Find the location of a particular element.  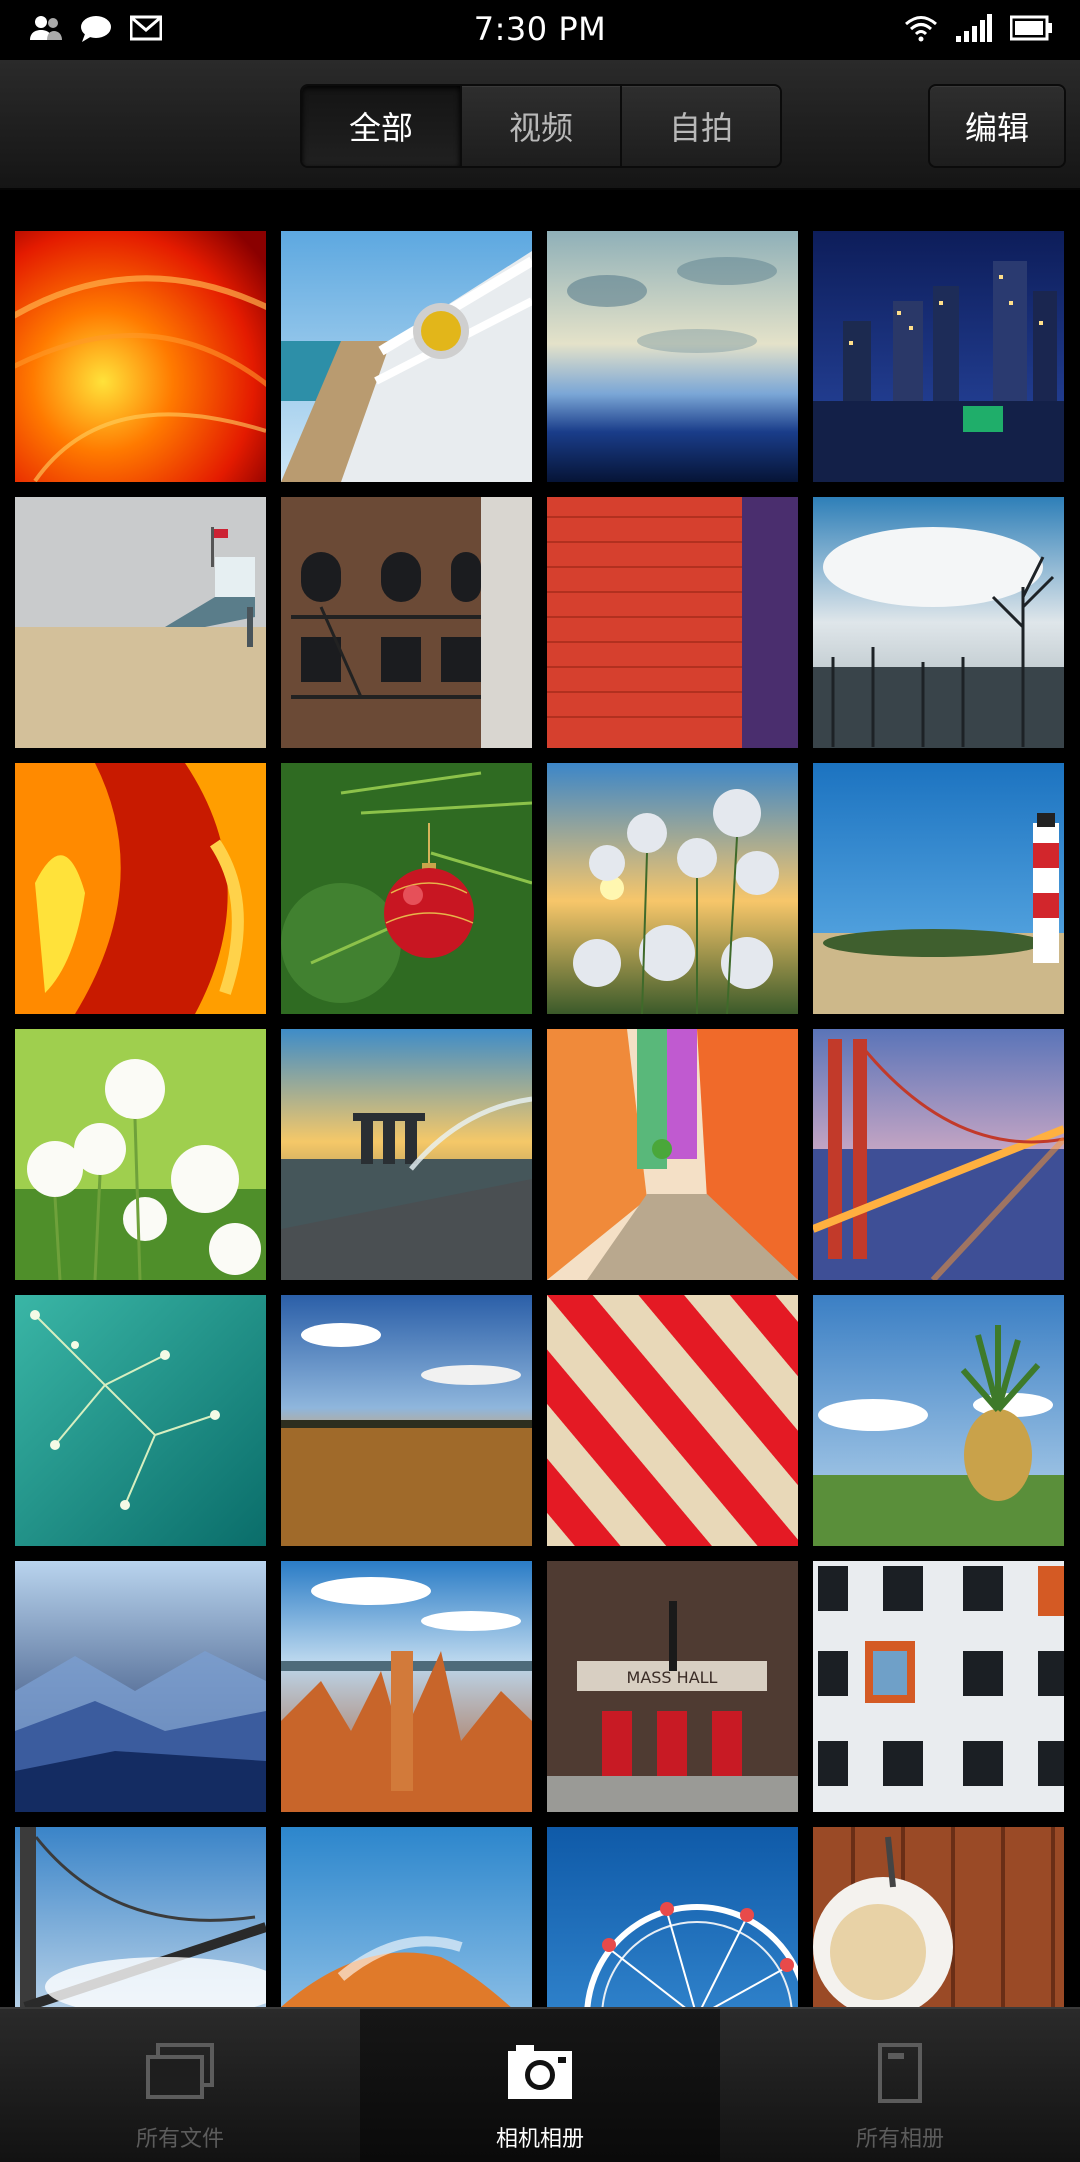

photo-colorful-alley is located at coordinates (672, 1154).